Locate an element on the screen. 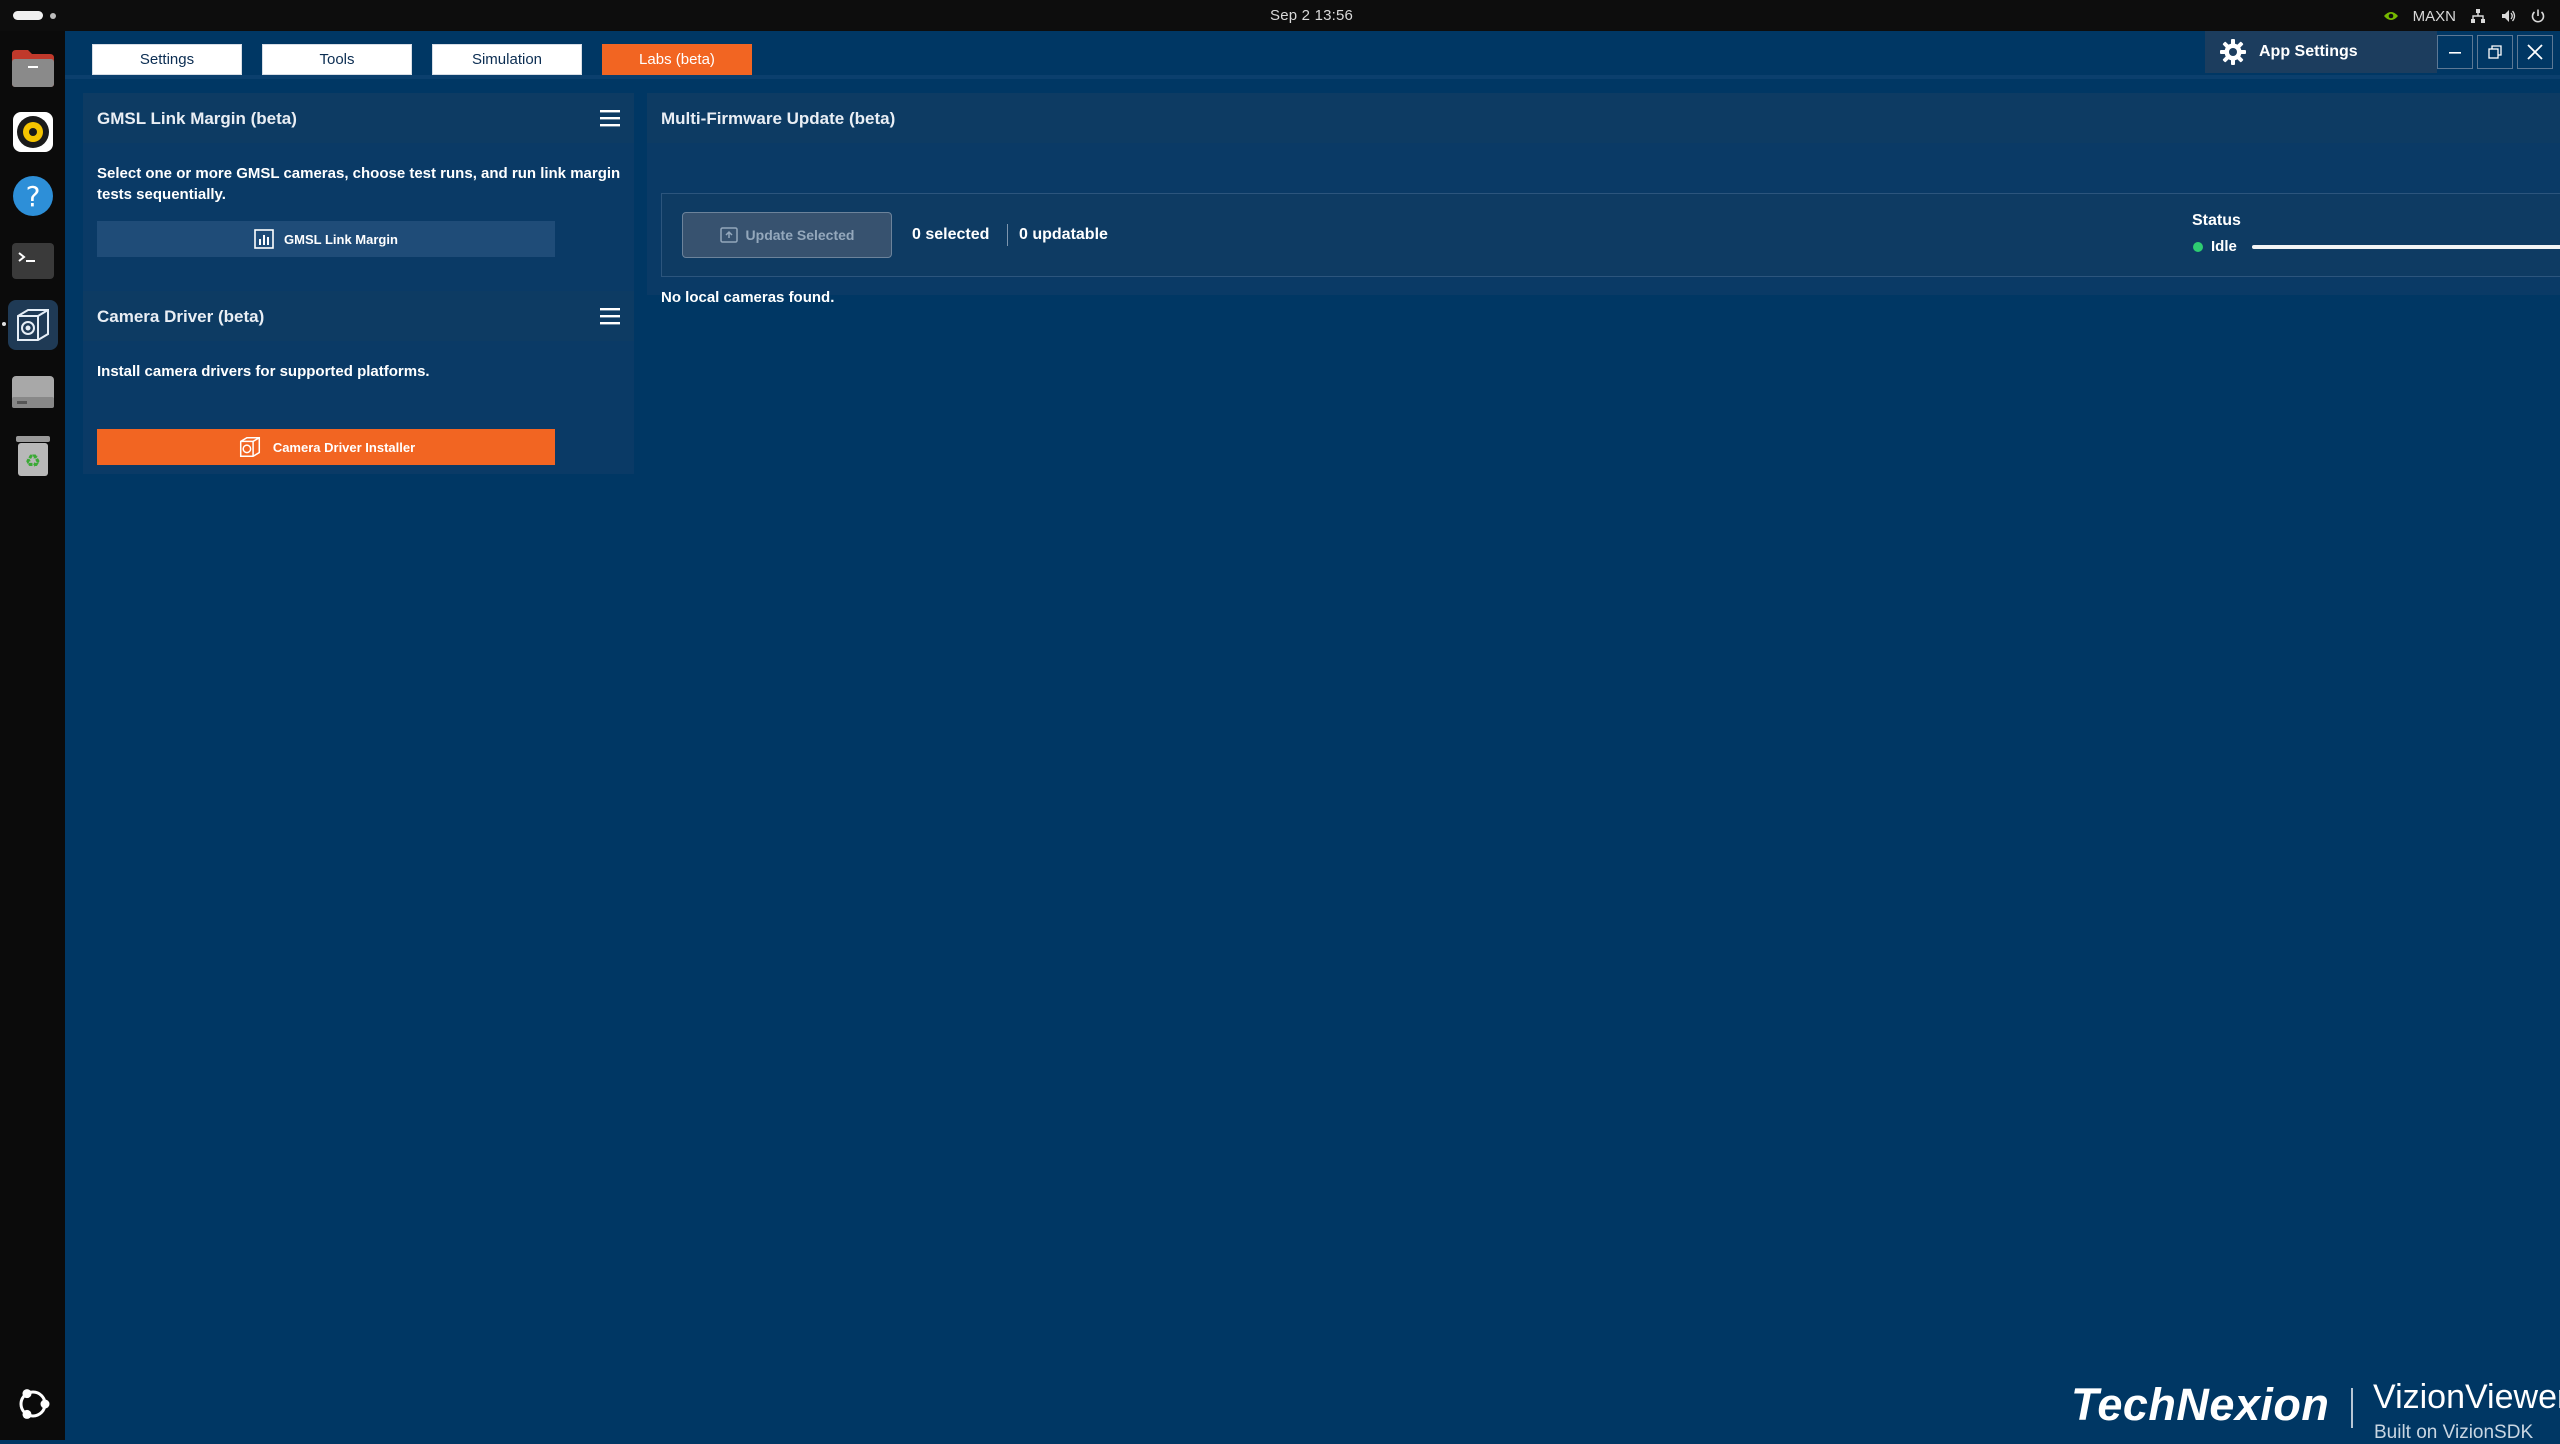 The height and width of the screenshot is (1444, 2560). dock: ? ♻ is located at coordinates (32, 735).